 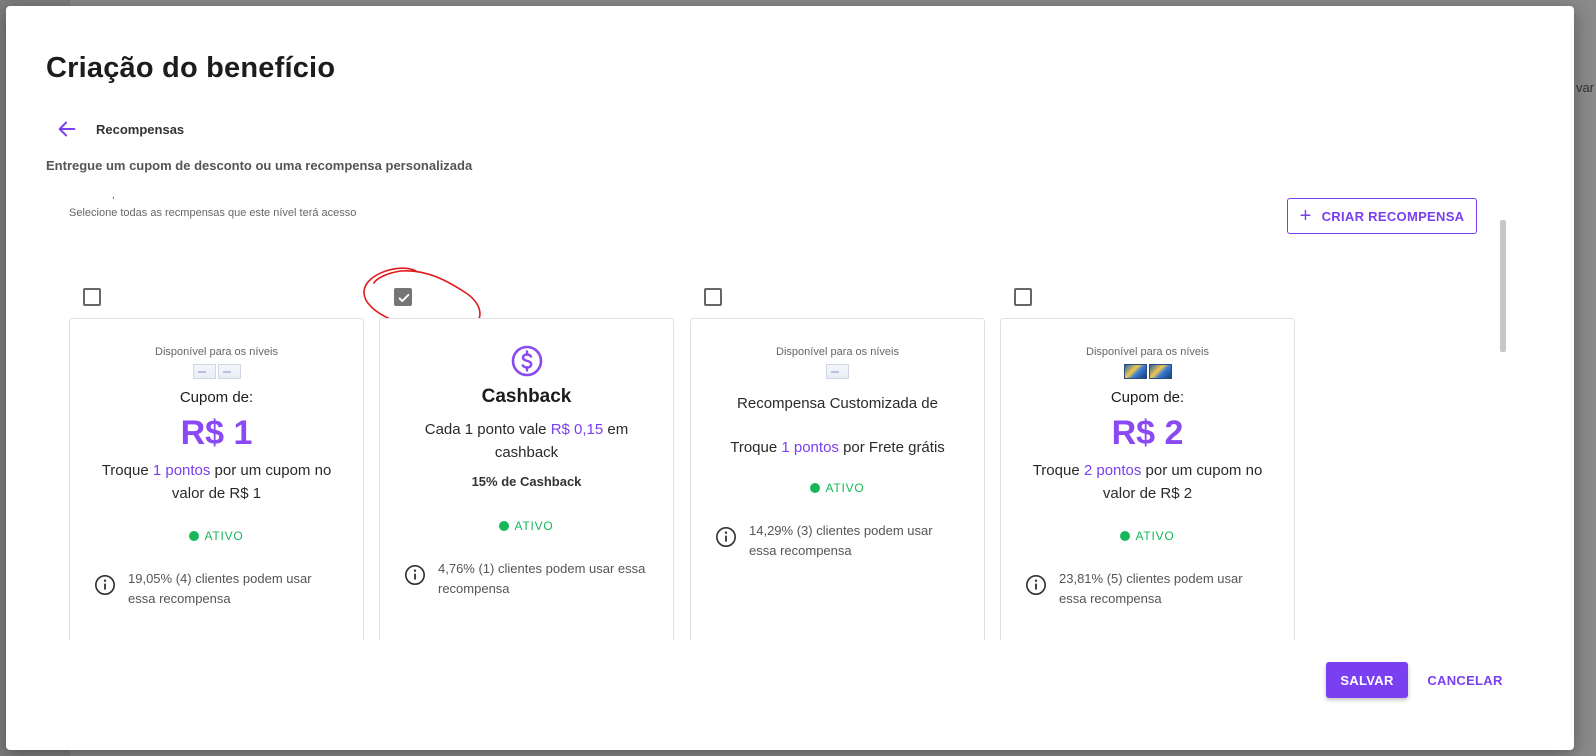 I want to click on coupon-value: R$ 2, so click(x=1147, y=433).